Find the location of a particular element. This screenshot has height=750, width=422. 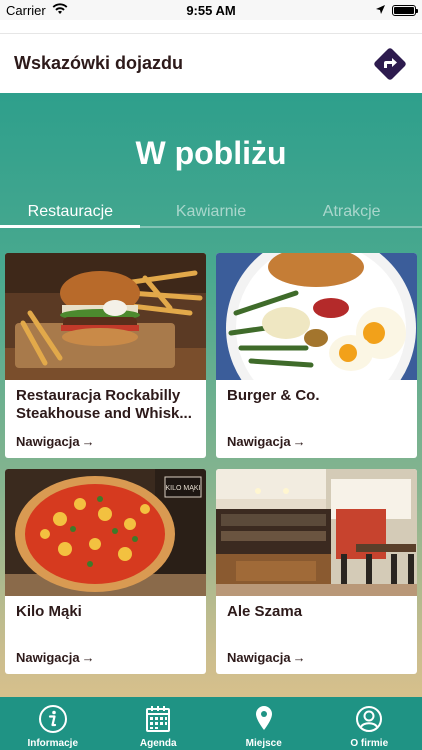

status-left: Carrier is located at coordinates (37, 10).